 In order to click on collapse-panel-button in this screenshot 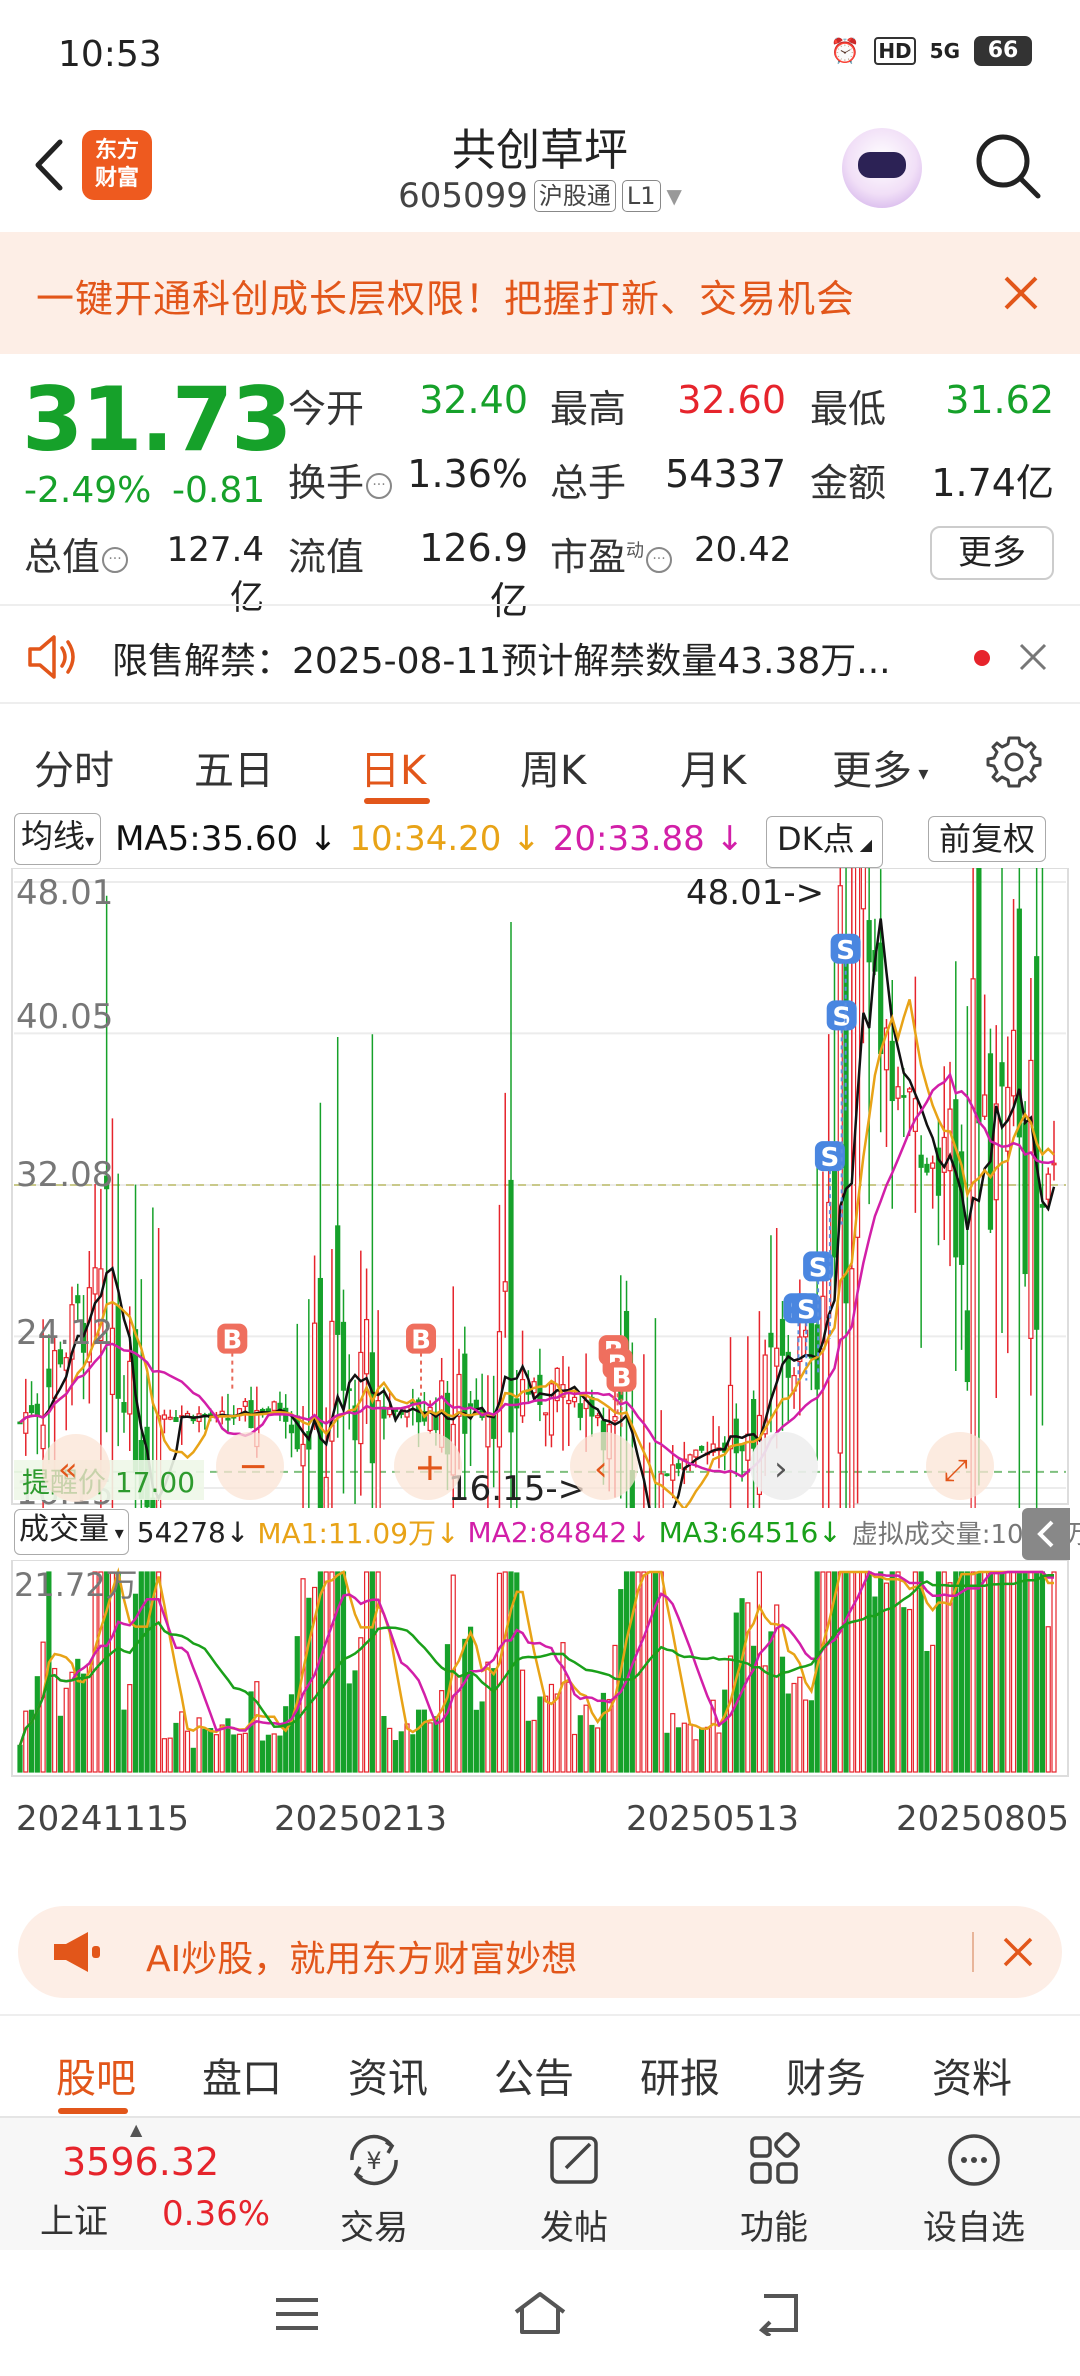, I will do `click(1046, 1534)`.